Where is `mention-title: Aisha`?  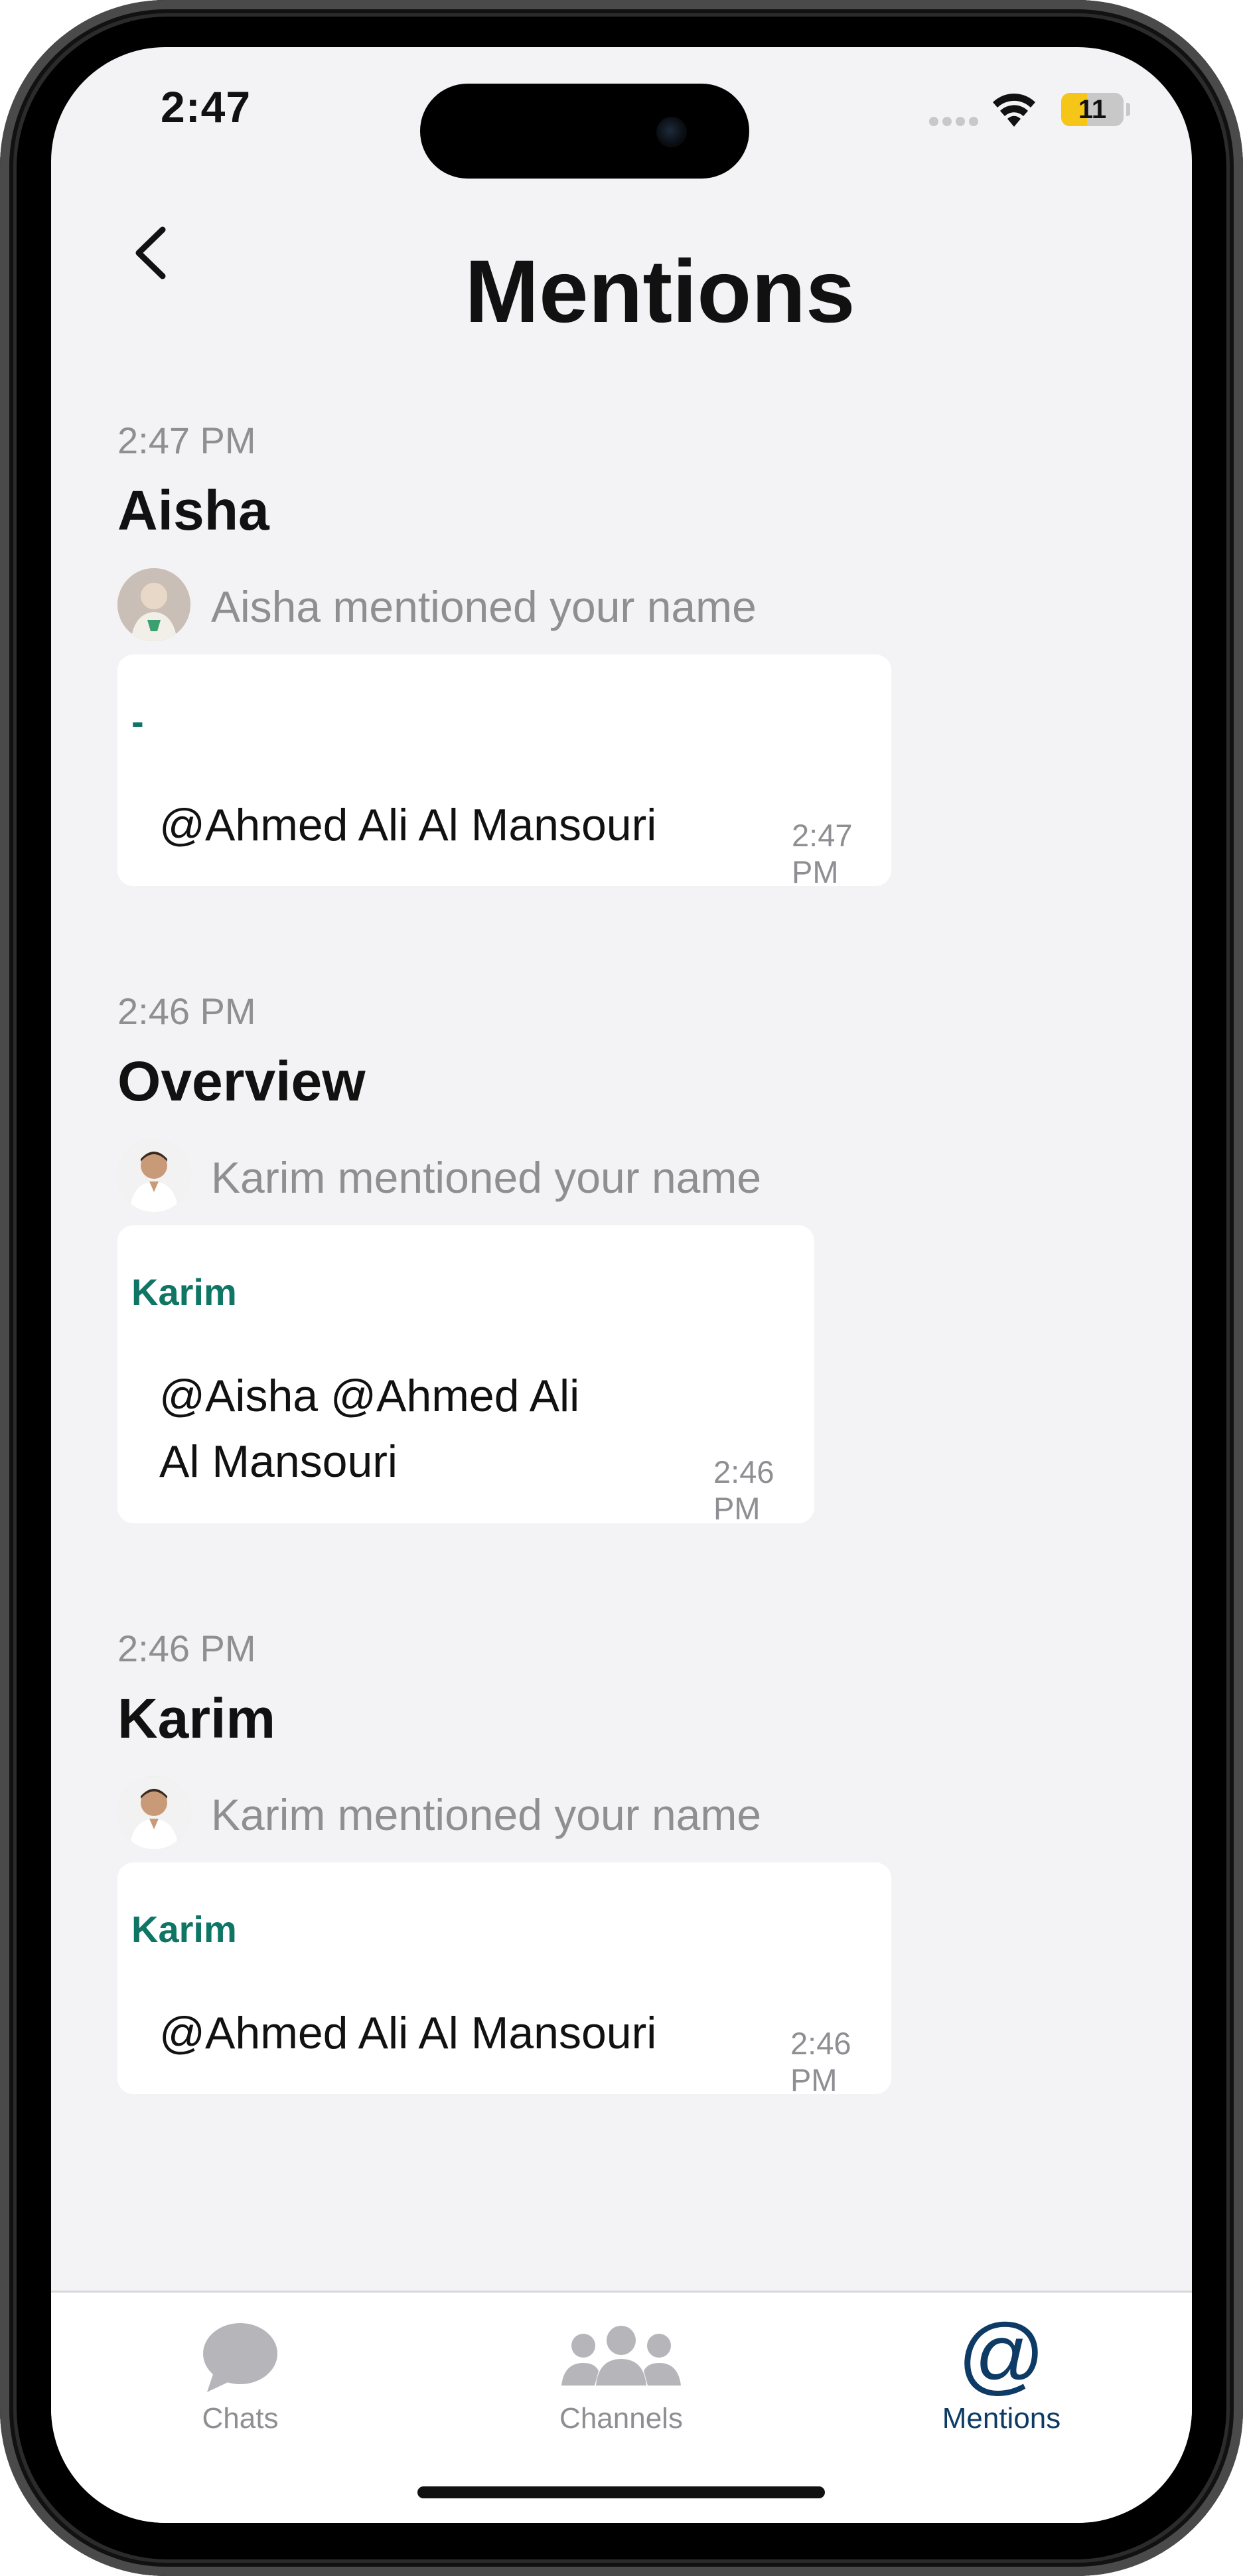
mention-title: Aisha is located at coordinates (193, 511).